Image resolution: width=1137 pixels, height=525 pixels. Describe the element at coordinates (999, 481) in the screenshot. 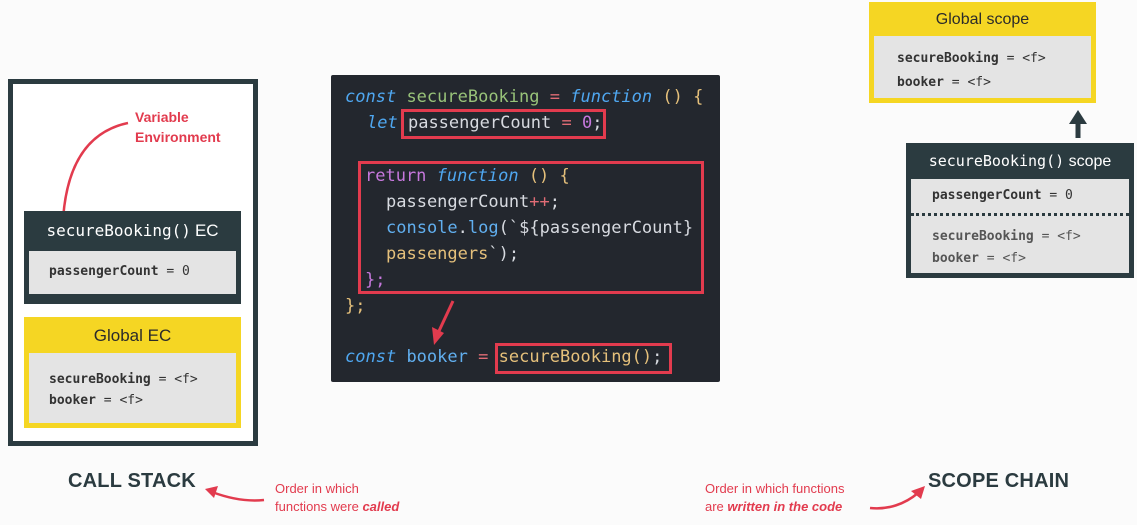

I see `scope-chain-label: SCOPE CHAIN` at that location.